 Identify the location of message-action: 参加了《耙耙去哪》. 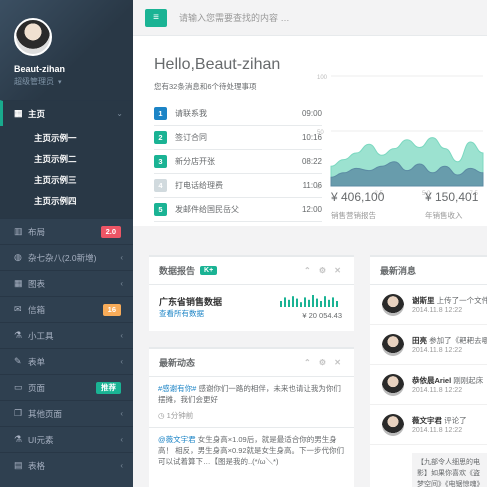
(458, 340).